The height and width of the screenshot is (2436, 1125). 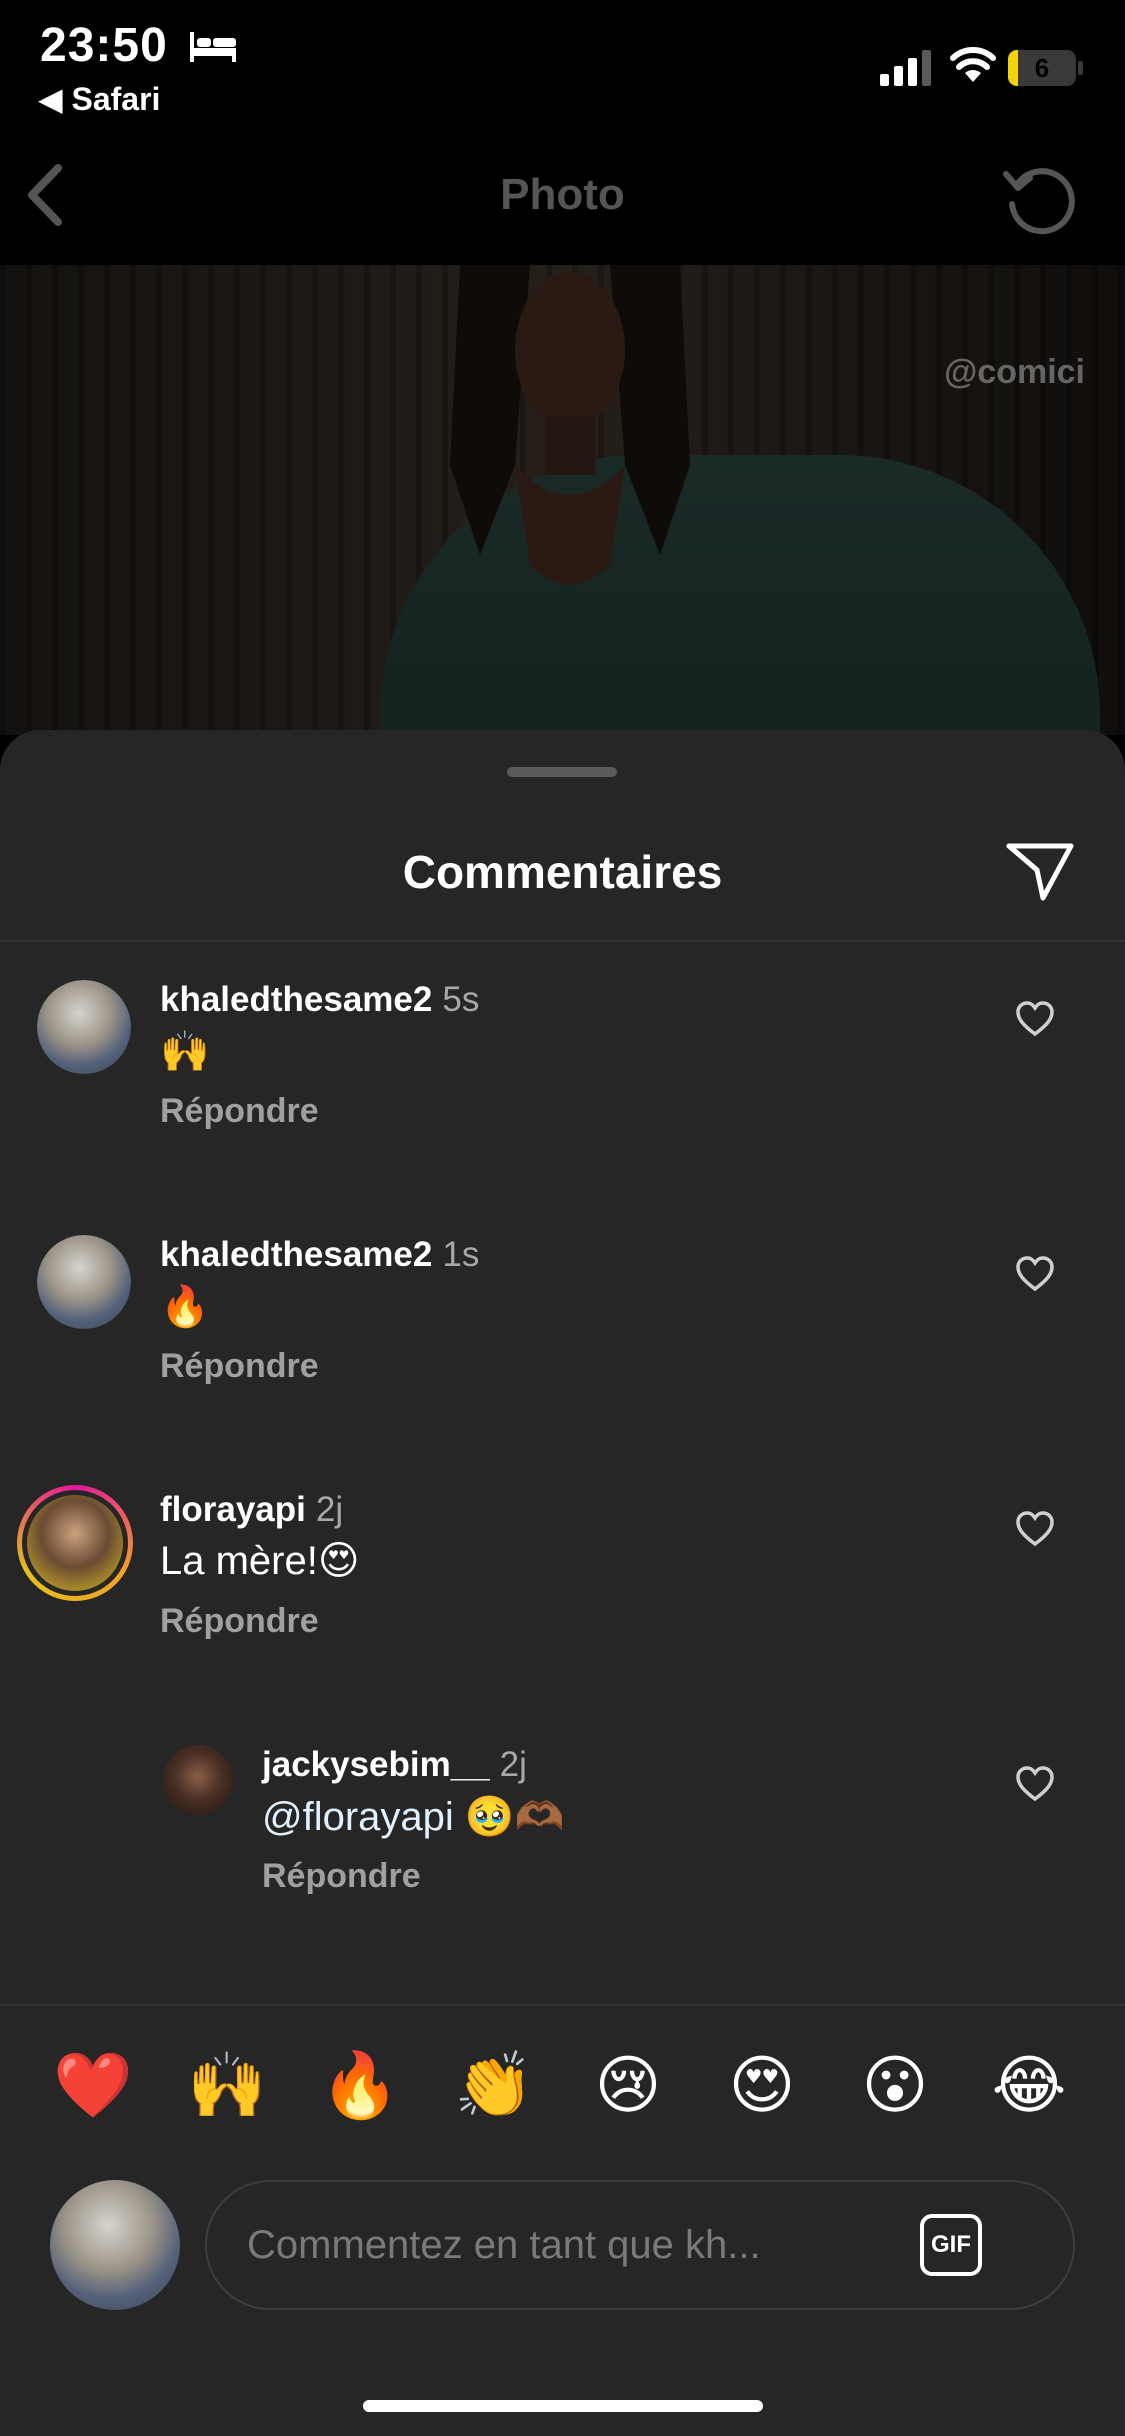 I want to click on comment-item: khaledthesame2 1s 🔥 Répondre, so click(x=562, y=1350).